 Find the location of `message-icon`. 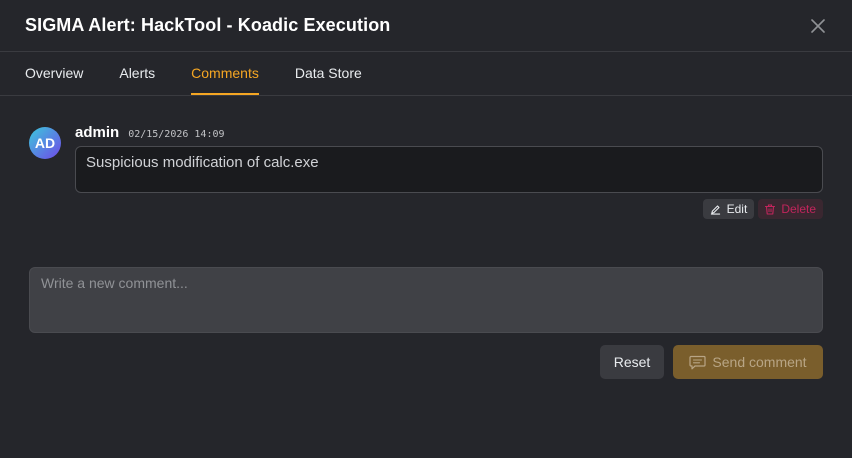

message-icon is located at coordinates (698, 362).